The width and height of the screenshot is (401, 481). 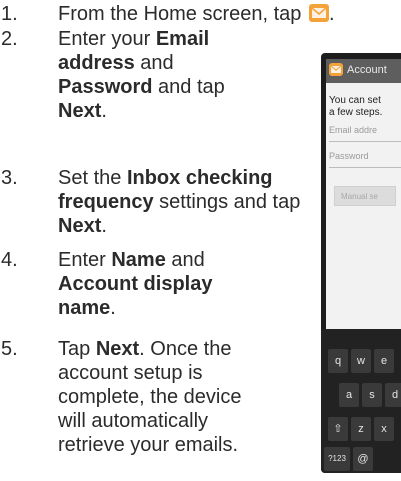 I want to click on key: d, so click(x=393, y=395).